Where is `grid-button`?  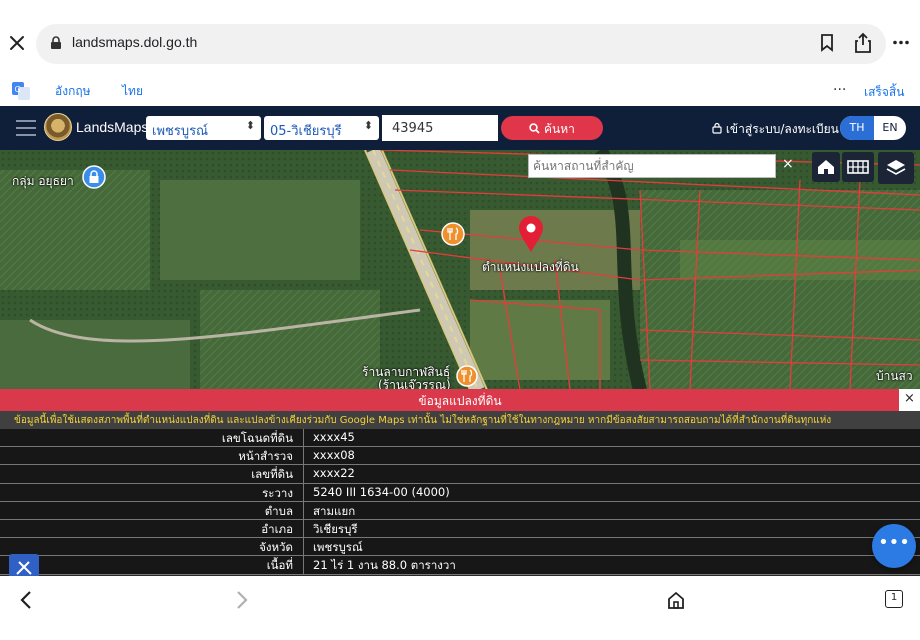
grid-button is located at coordinates (858, 167).